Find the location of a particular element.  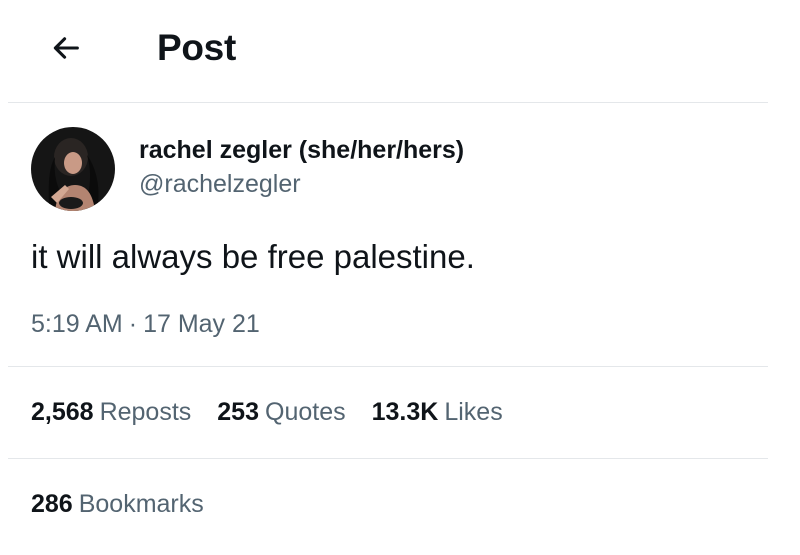

quotes-count: 253 is located at coordinates (238, 412).